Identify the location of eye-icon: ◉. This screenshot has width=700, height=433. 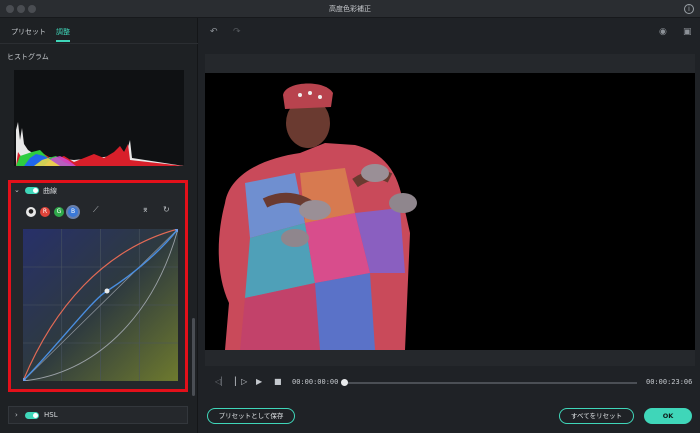
(663, 32).